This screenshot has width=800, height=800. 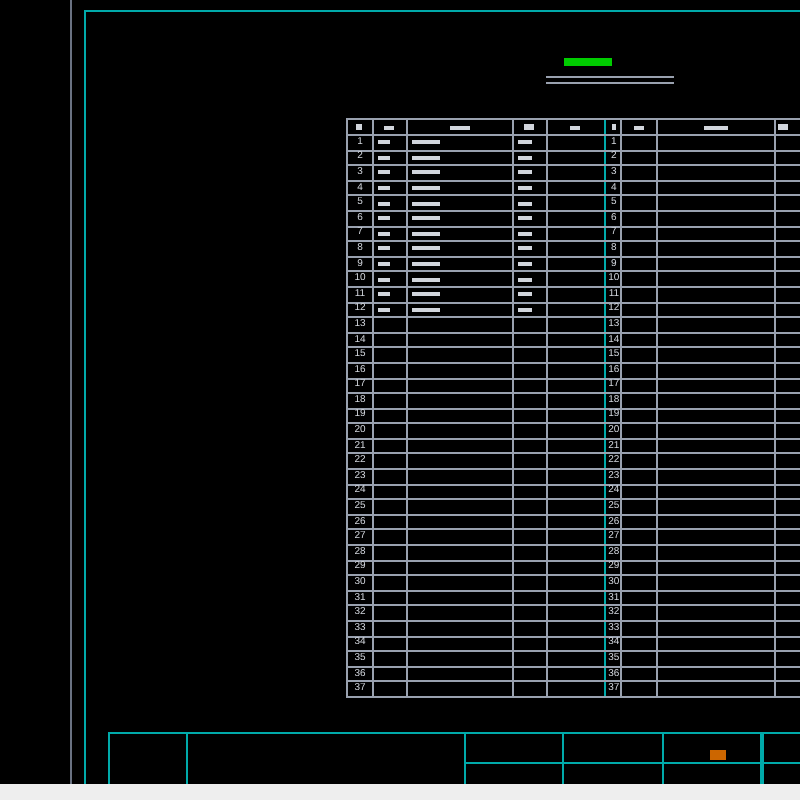 What do you see at coordinates (588, 62) in the screenshot?
I see `title-illegible-mark` at bounding box center [588, 62].